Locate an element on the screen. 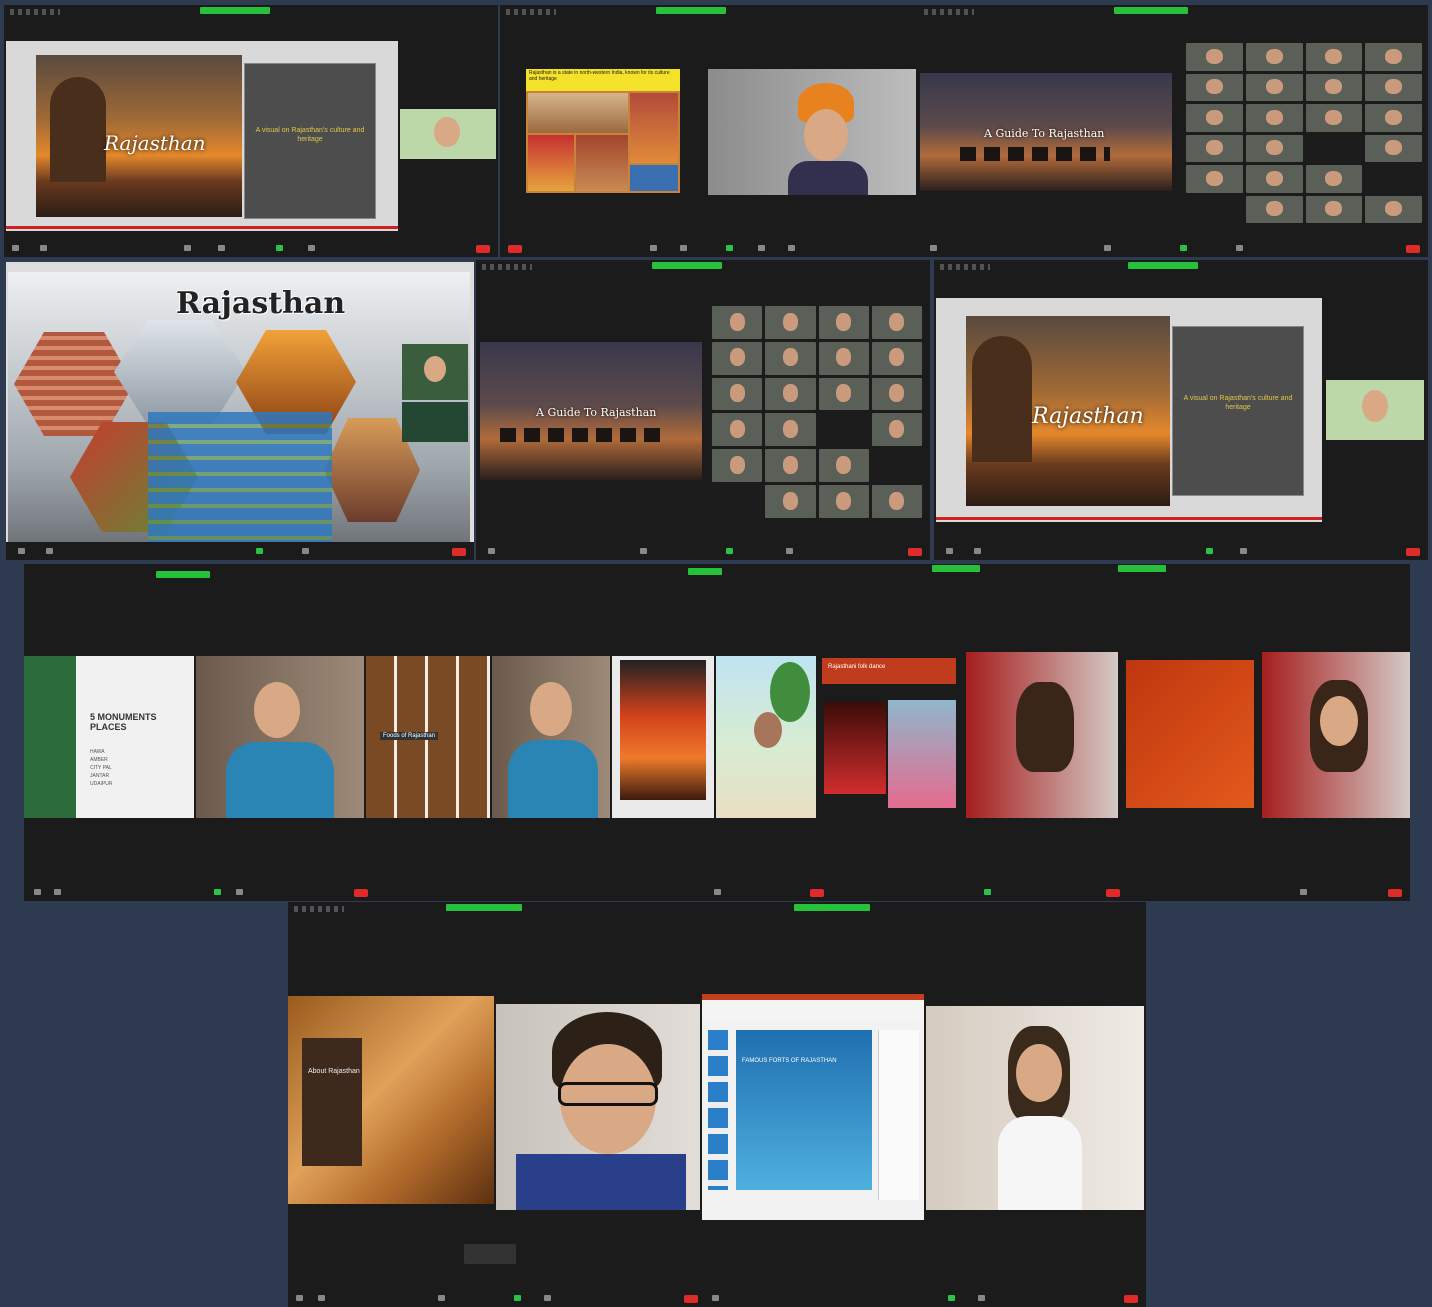 This screenshot has width=1432, height=1307. participant-video-boy-beach is located at coordinates (766, 737).